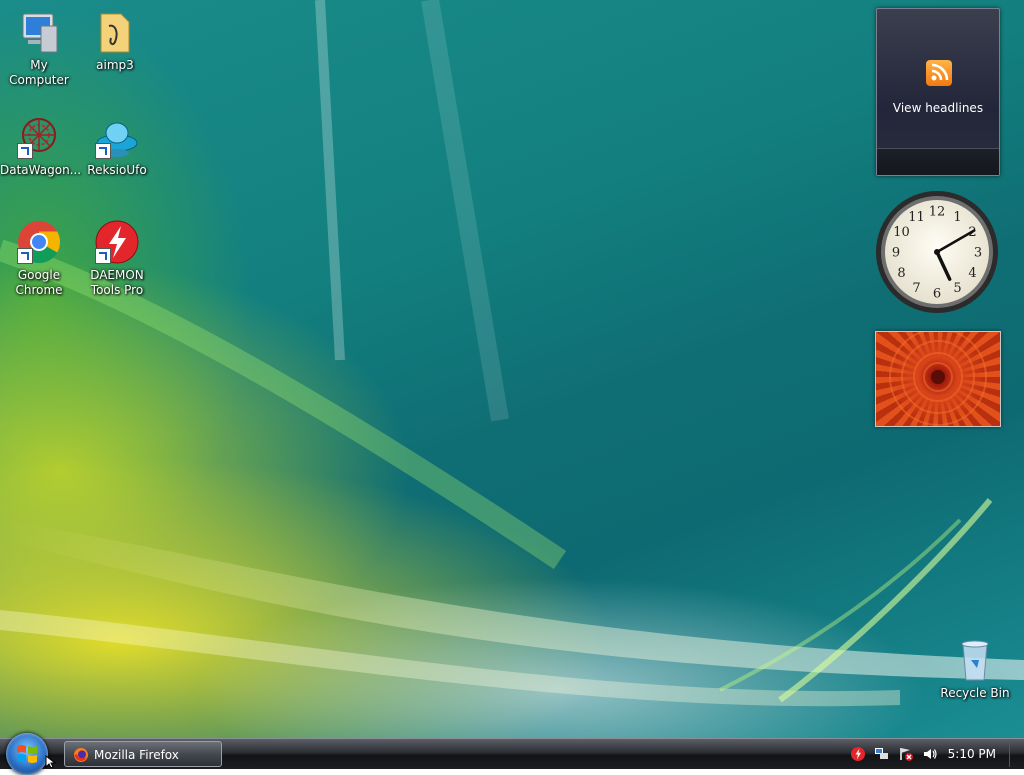  Describe the element at coordinates (916, 217) in the screenshot. I see `clock-number: 11` at that location.